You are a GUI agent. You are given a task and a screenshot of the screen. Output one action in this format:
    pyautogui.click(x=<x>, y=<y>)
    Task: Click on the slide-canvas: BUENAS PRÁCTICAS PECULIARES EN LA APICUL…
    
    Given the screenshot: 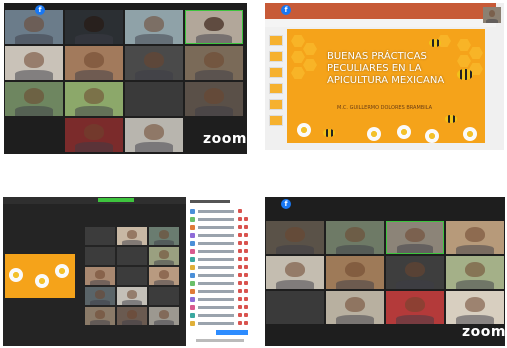 What is the action you would take?
    pyautogui.click(x=386, y=86)
    